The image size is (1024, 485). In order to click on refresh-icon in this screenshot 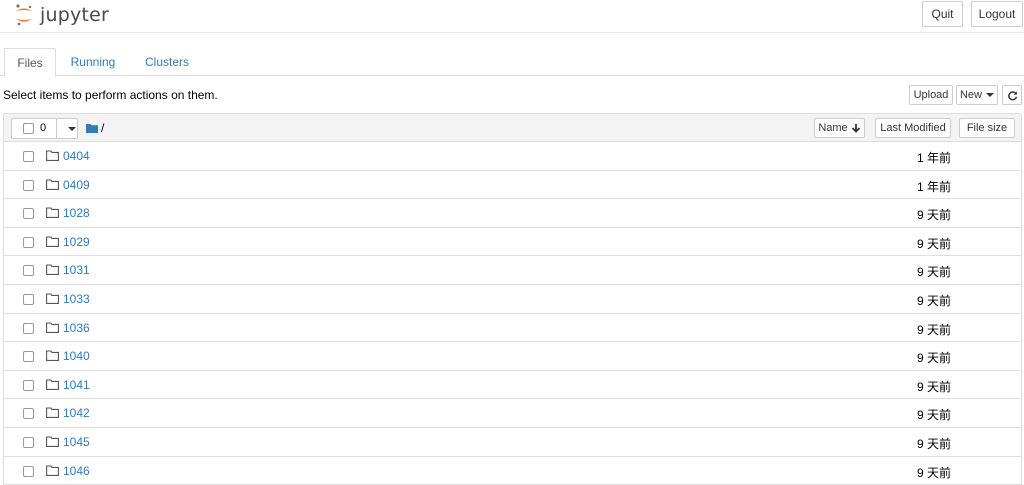, I will do `click(1012, 95)`.